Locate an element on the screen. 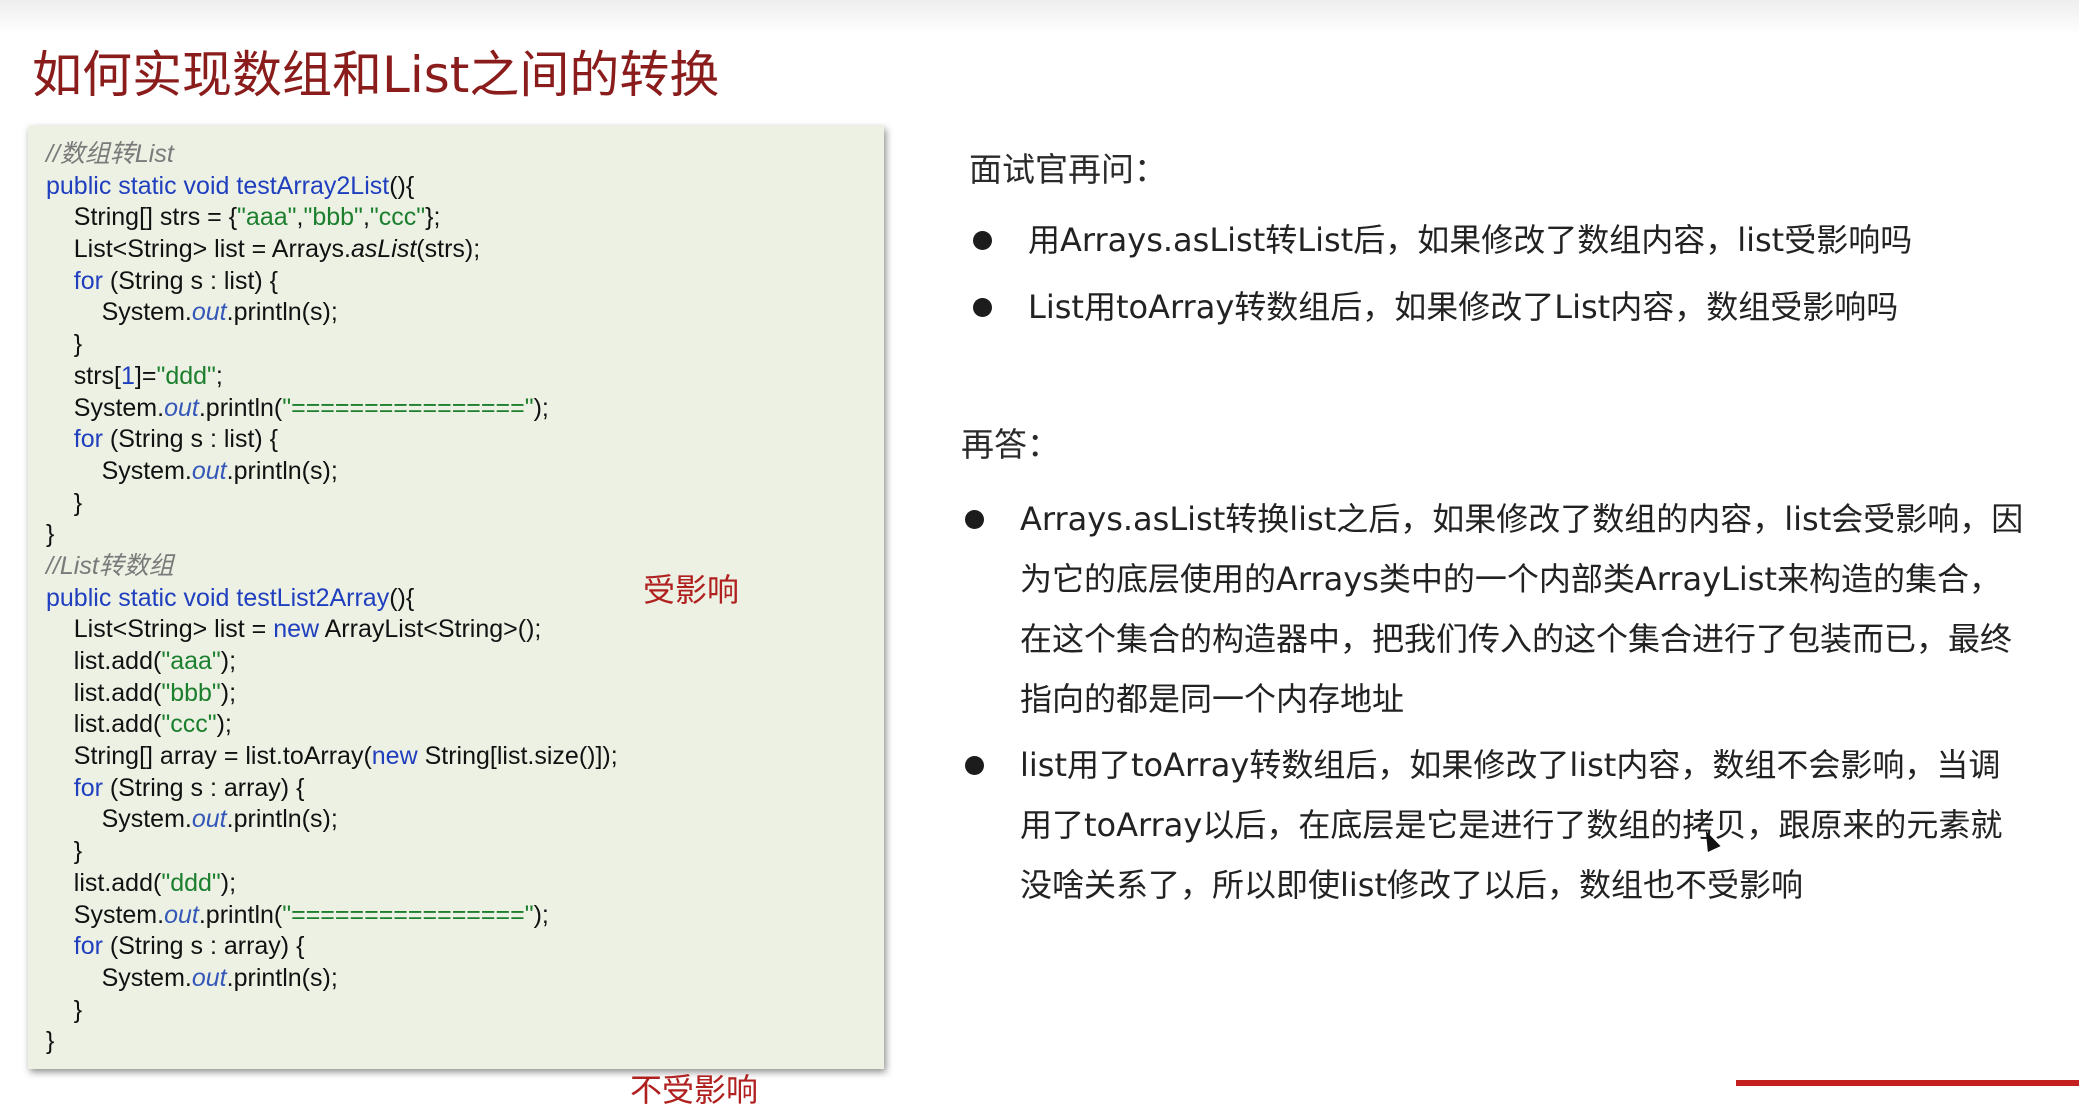 The width and height of the screenshot is (2079, 1110). code-line: //数组转List is located at coordinates (465, 155).